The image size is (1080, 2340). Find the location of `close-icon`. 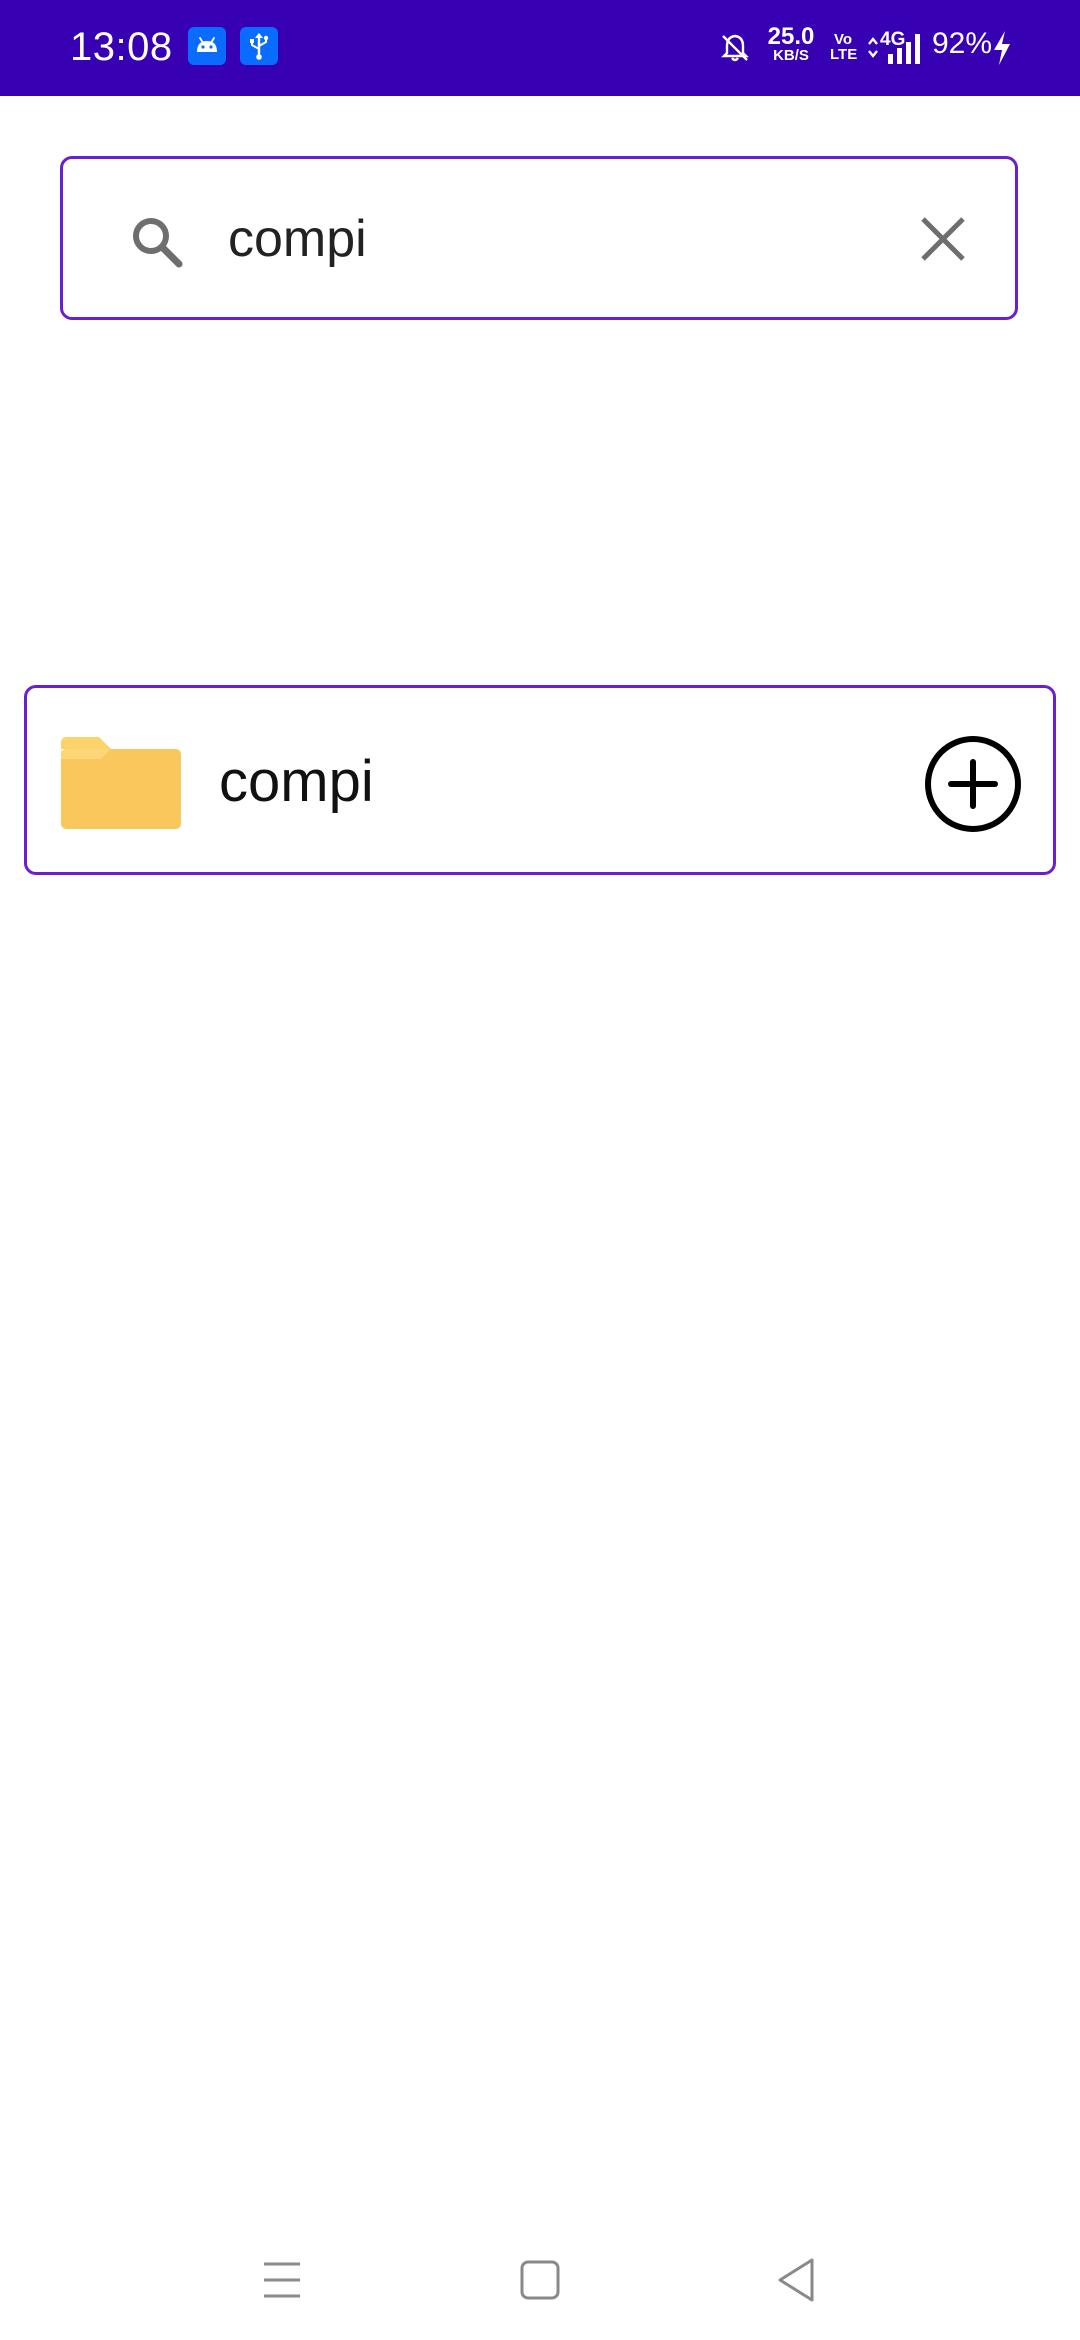

close-icon is located at coordinates (943, 239).